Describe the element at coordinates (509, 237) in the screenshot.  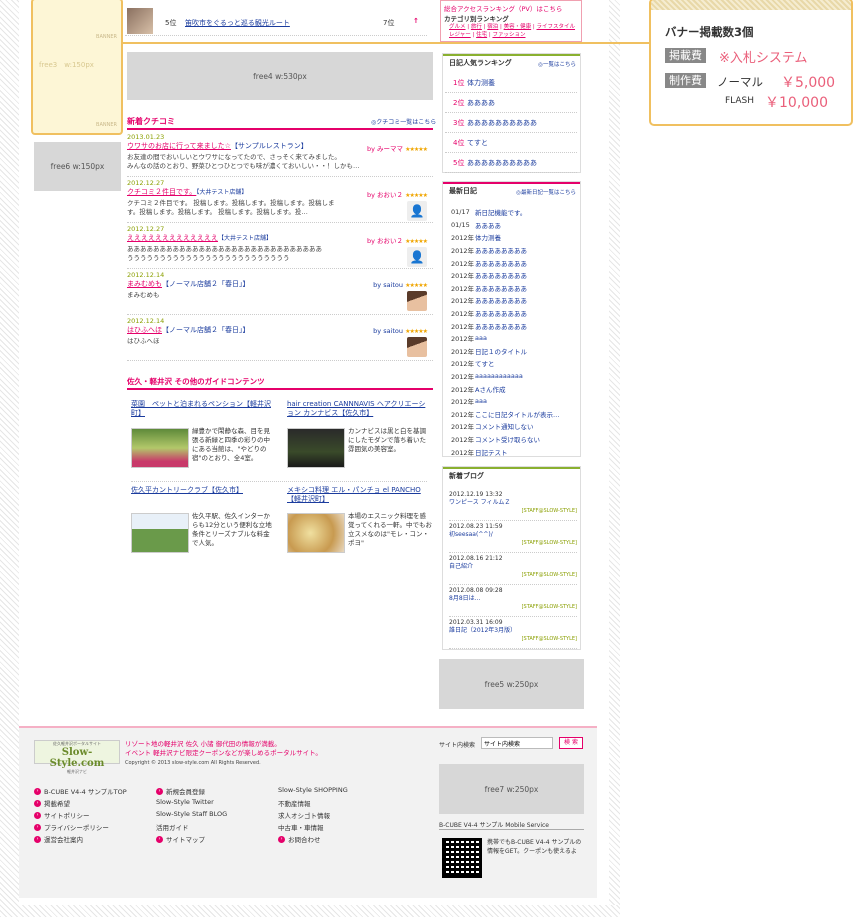
I see `diary-row: 2012年 体力测養` at that location.